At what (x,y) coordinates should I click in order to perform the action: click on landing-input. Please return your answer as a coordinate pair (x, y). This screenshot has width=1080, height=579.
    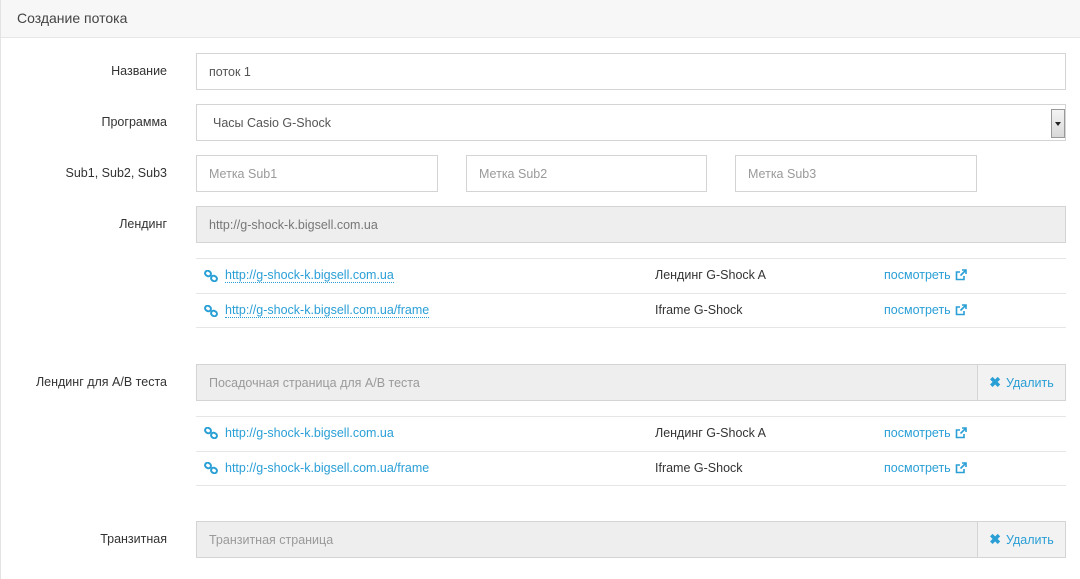
    Looking at the image, I should click on (631, 224).